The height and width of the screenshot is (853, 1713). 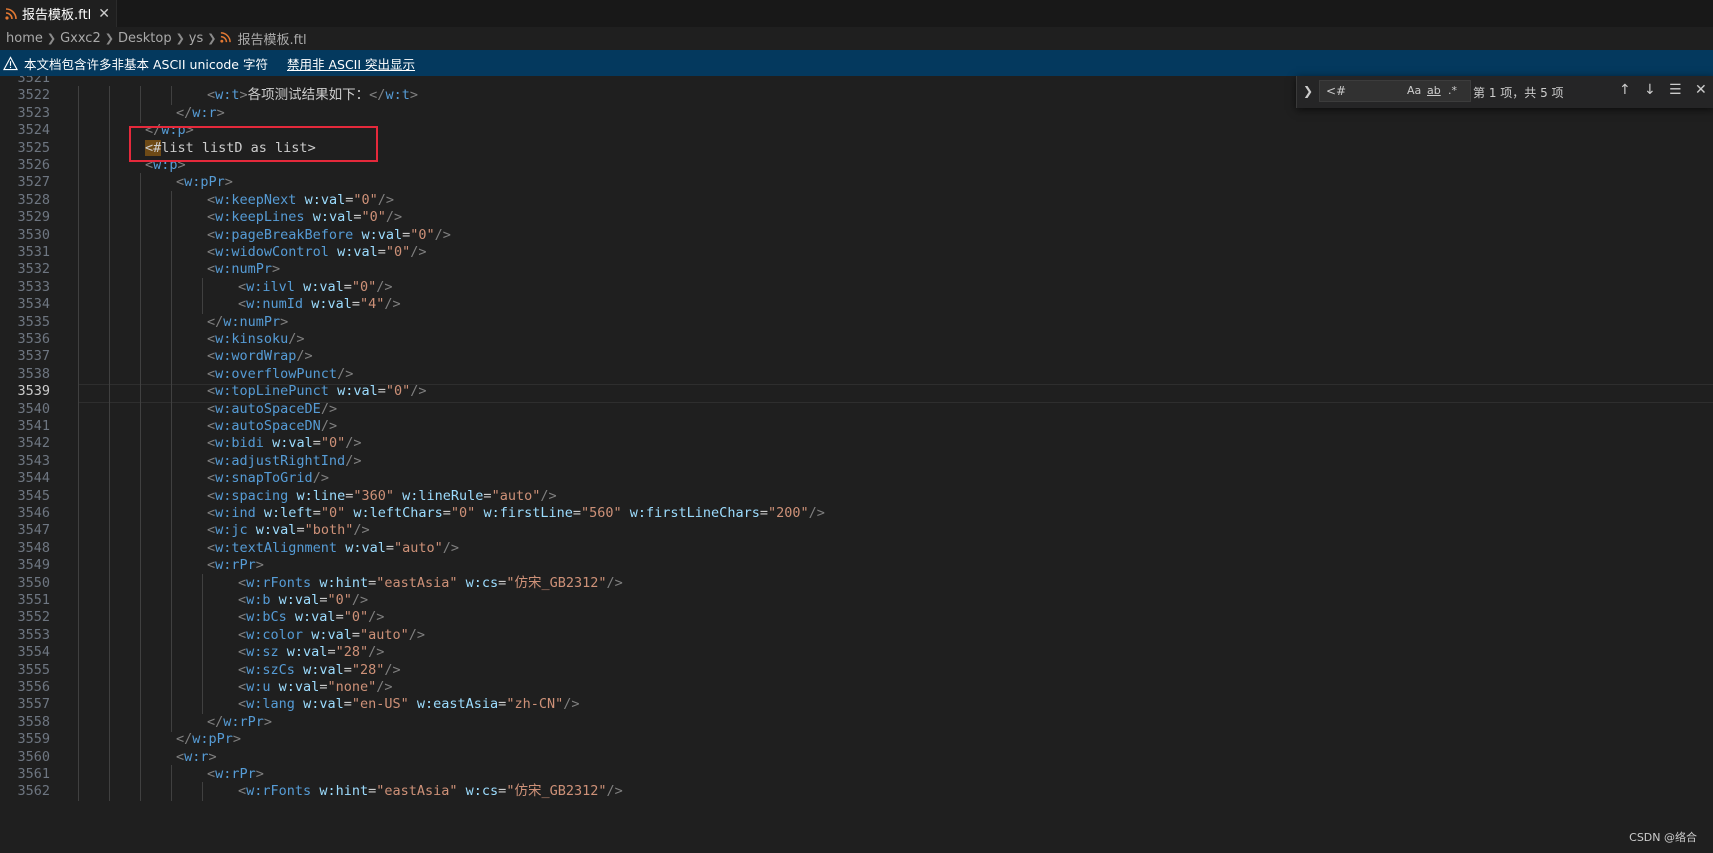 What do you see at coordinates (33, 739) in the screenshot?
I see `line-number: 3559` at bounding box center [33, 739].